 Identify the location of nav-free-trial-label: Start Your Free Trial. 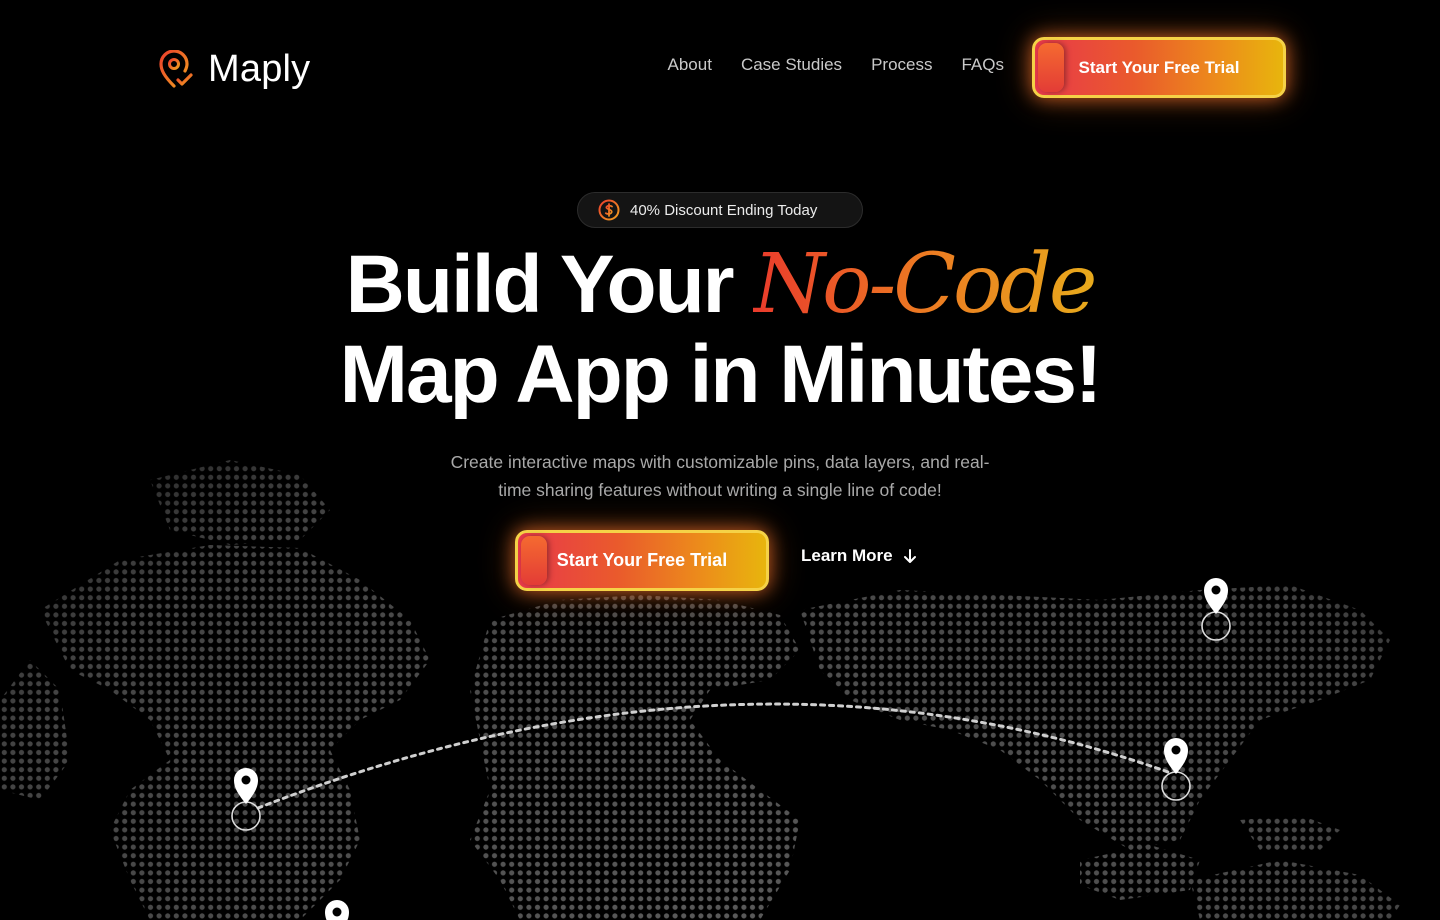
(1159, 67).